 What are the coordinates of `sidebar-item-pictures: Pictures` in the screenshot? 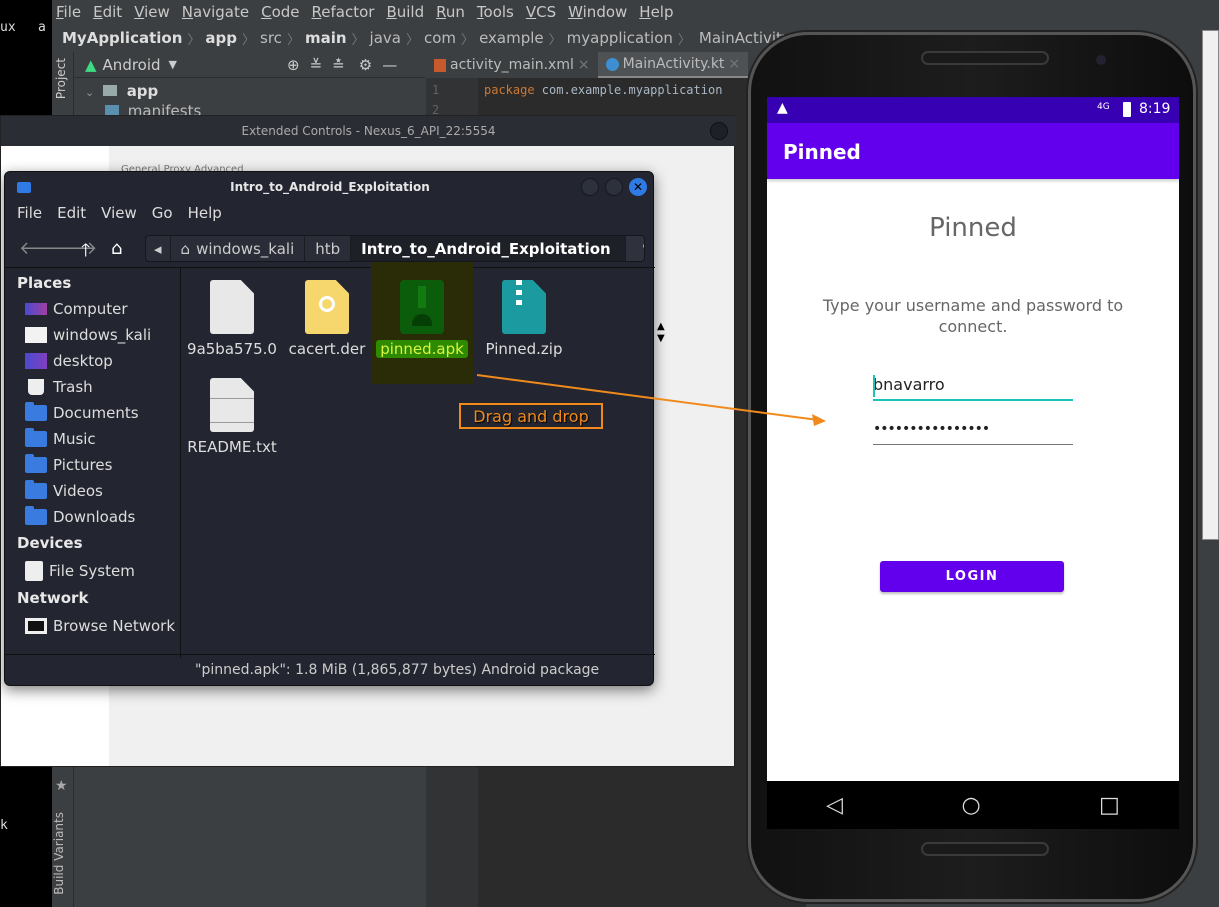 It's located at (68, 465).